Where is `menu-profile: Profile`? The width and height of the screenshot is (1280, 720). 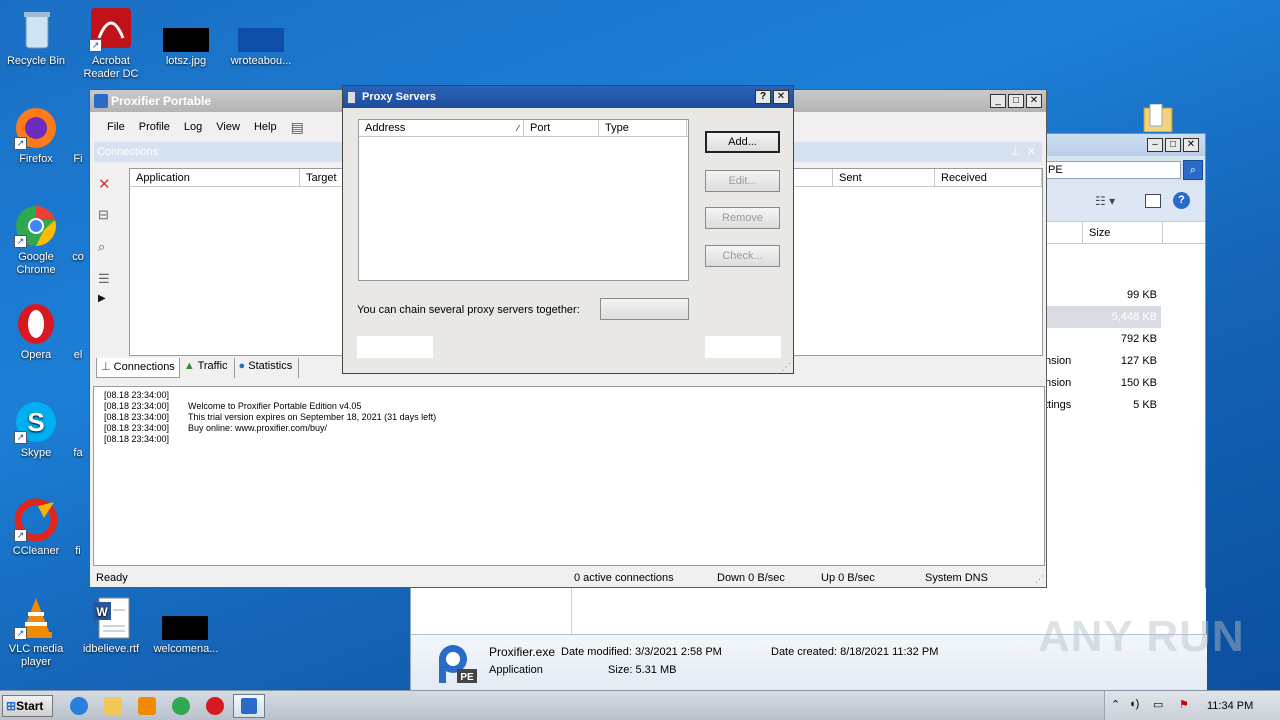
menu-profile: Profile is located at coordinates (154, 127).